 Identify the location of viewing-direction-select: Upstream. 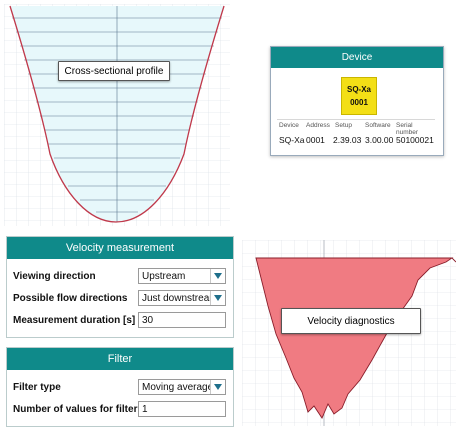
(182, 276).